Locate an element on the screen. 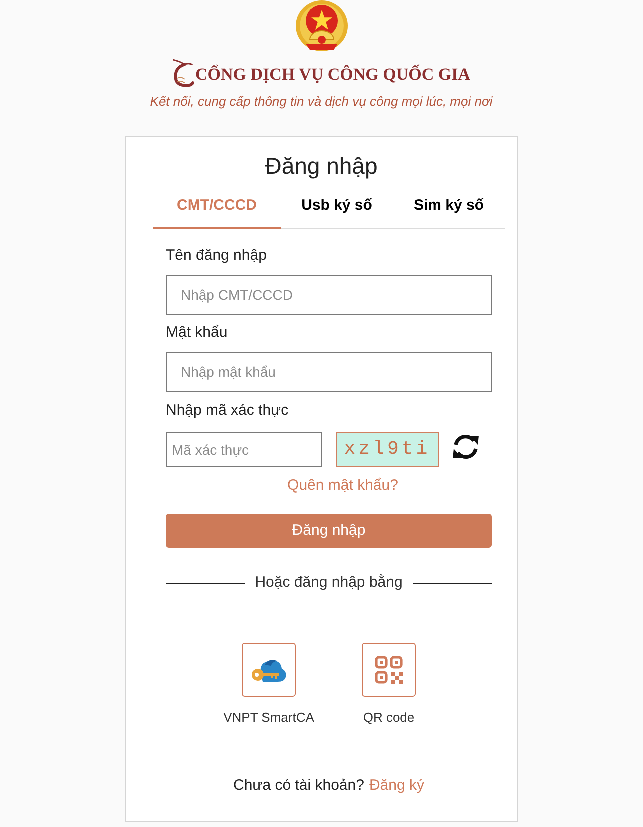 The image size is (643, 827). emblem-icon is located at coordinates (322, 26).